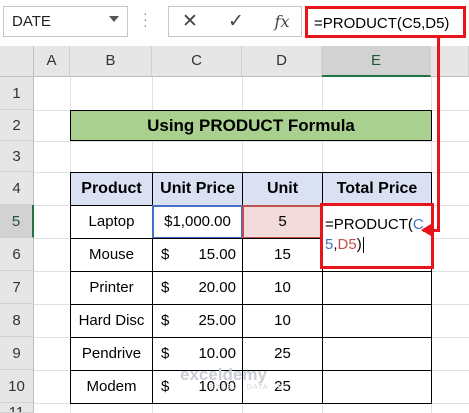 Image resolution: width=469 pixels, height=413 pixels. I want to click on title-cell: Using PRODUCT Formula, so click(251, 125).